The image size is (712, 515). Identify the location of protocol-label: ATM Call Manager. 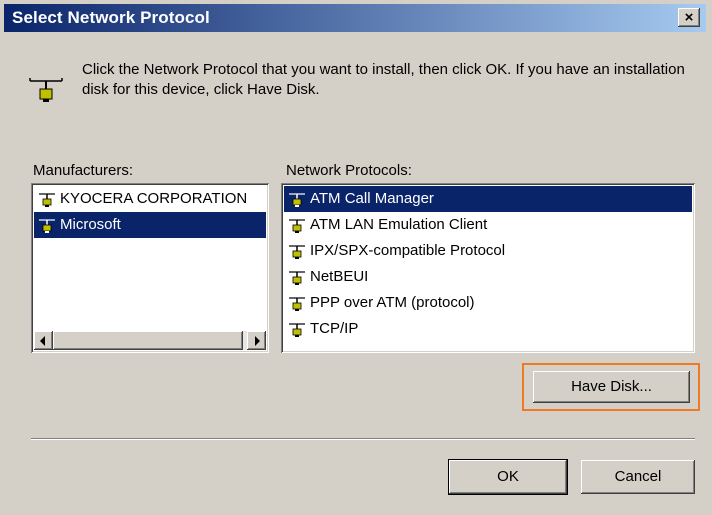
(372, 198).